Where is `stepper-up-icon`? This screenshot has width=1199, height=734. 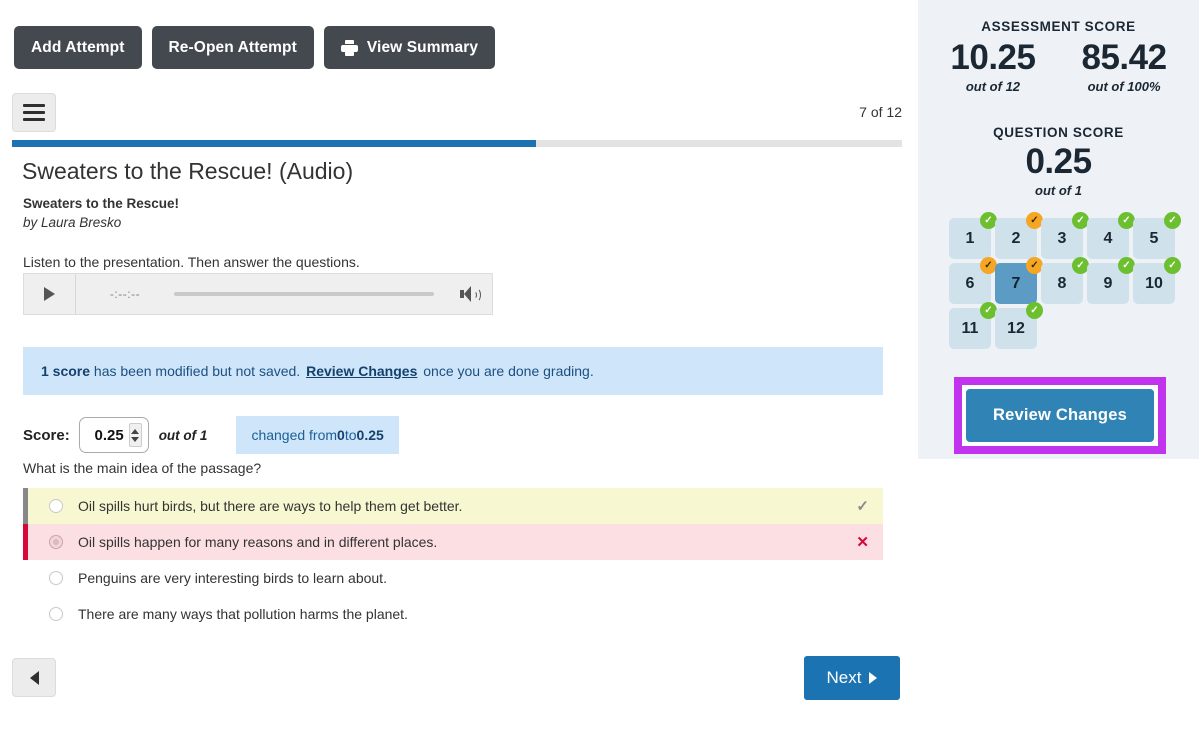 stepper-up-icon is located at coordinates (135, 431).